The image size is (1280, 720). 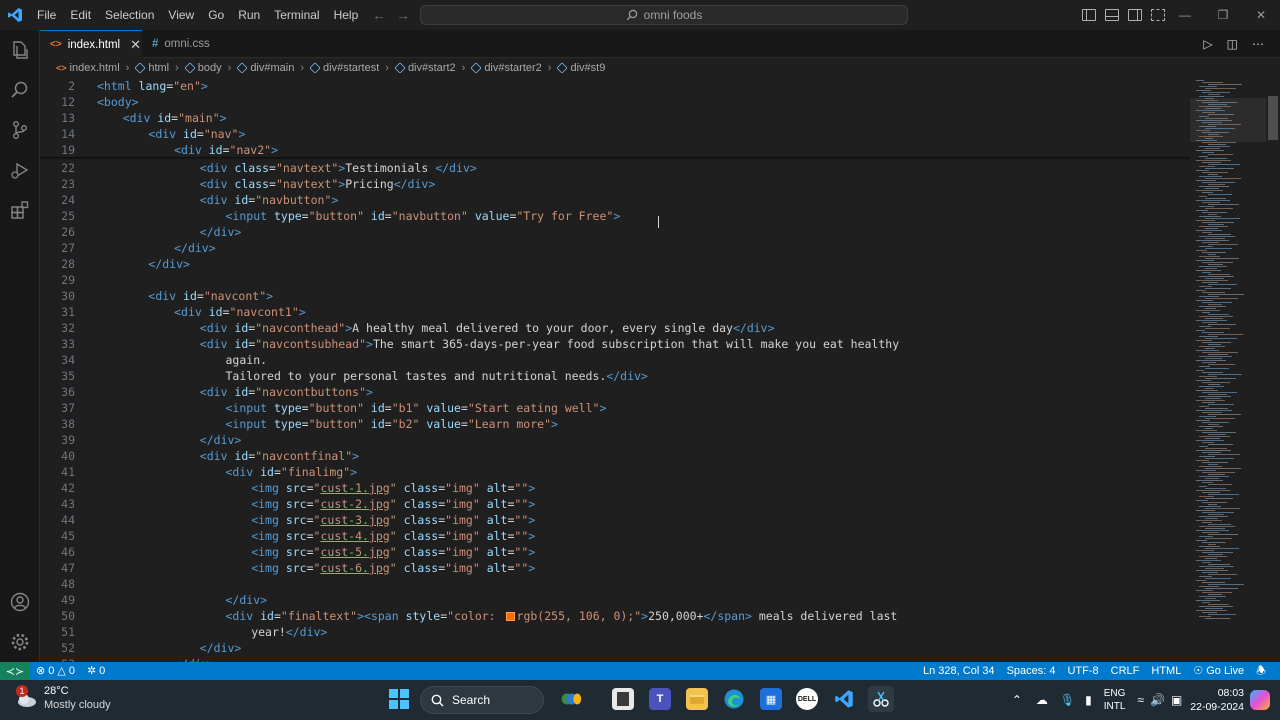 I want to click on minimap, so click(x=1228, y=370).